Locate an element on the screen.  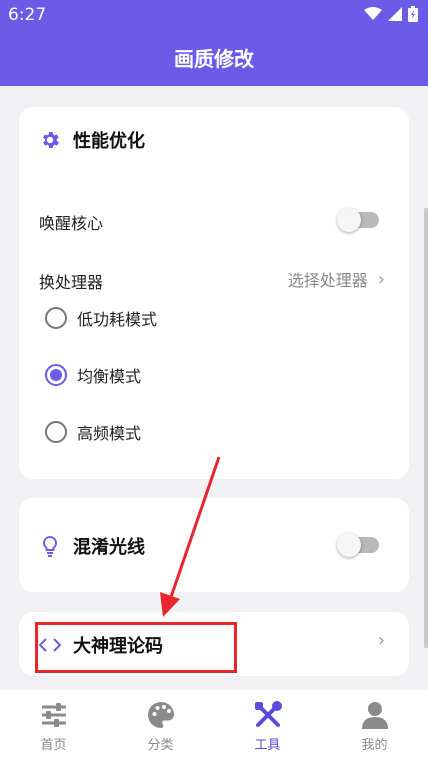
confuse-light-toggle is located at coordinates (358, 545).